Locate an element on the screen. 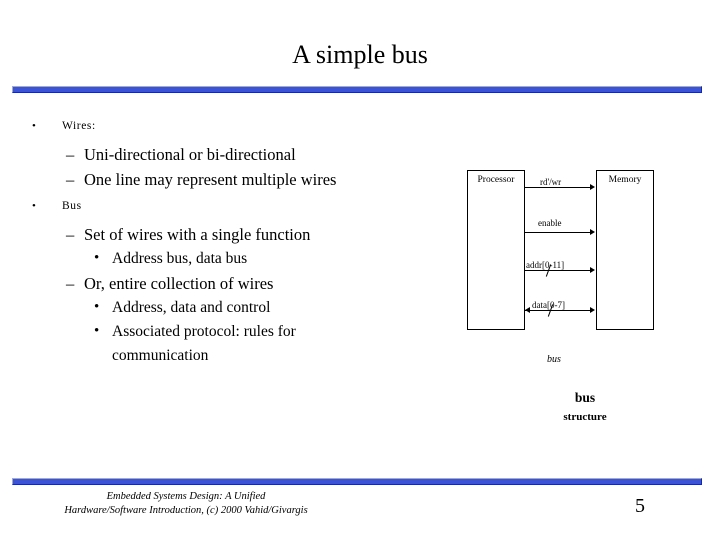  processor-box: Processor is located at coordinates (496, 250).